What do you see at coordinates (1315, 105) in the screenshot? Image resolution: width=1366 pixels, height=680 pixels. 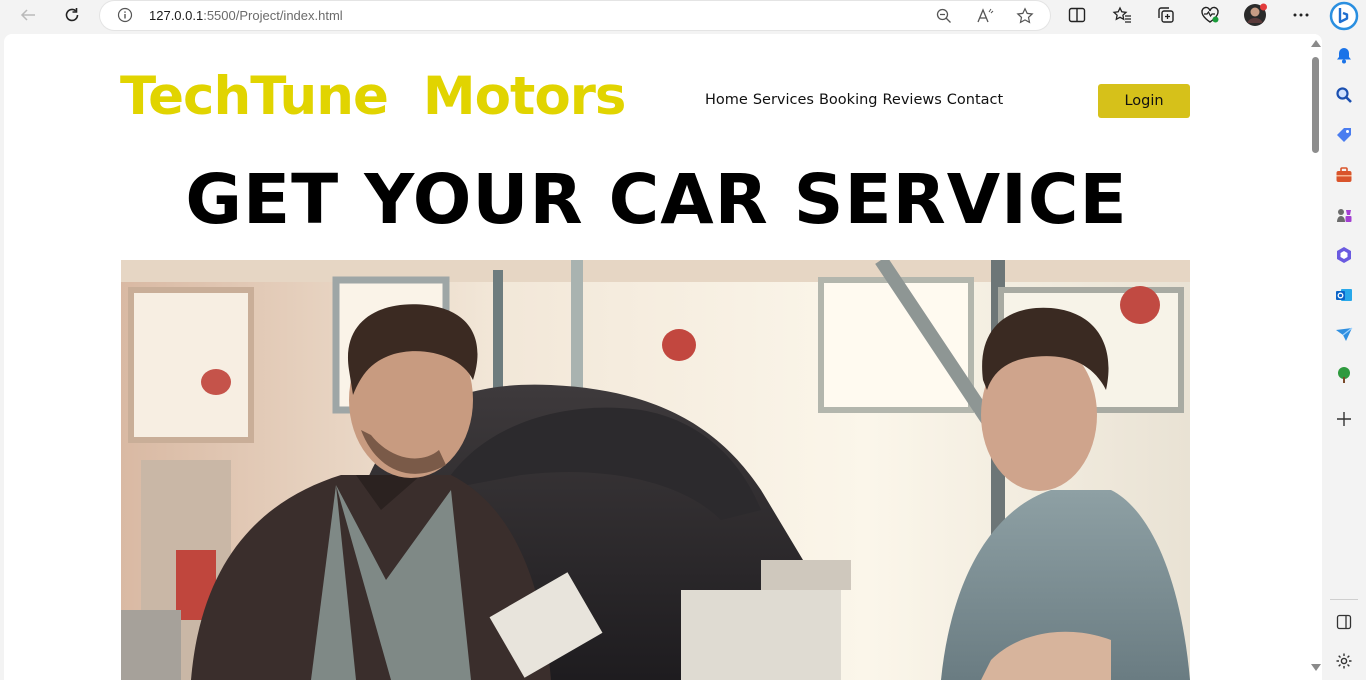 I see `scroll-thumb` at bounding box center [1315, 105].